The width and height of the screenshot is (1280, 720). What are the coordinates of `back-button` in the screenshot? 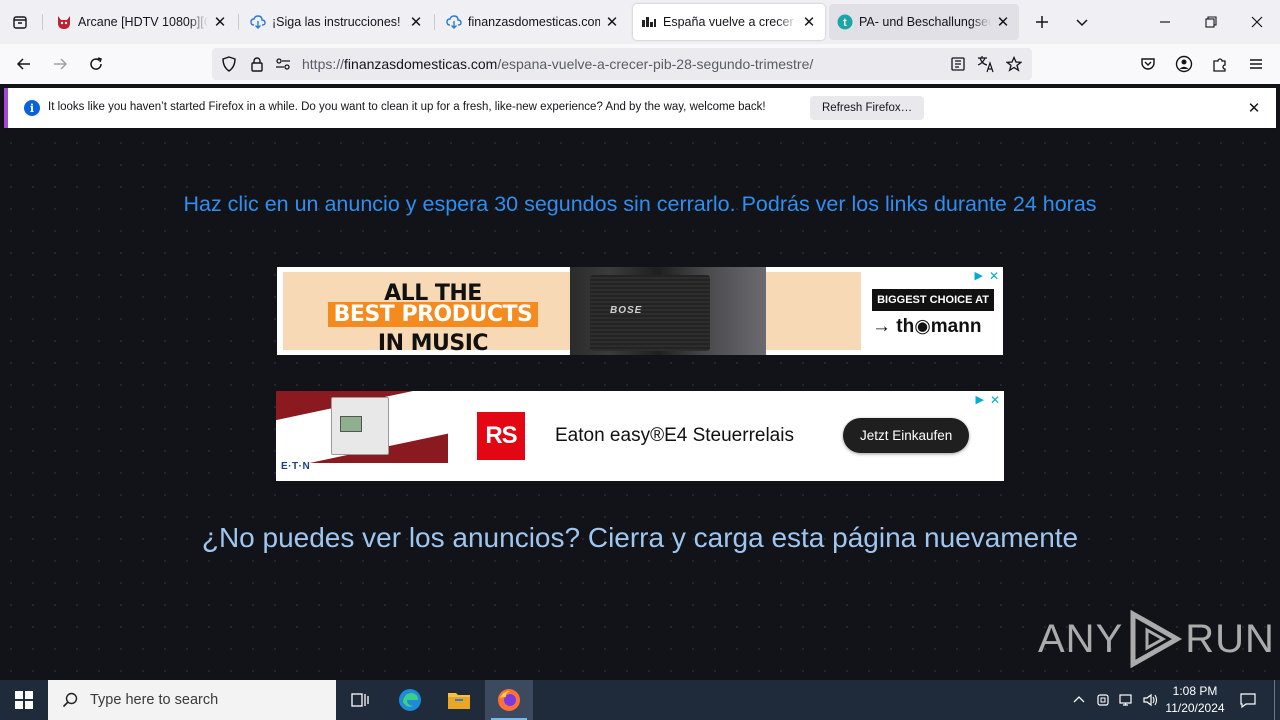 It's located at (24, 64).